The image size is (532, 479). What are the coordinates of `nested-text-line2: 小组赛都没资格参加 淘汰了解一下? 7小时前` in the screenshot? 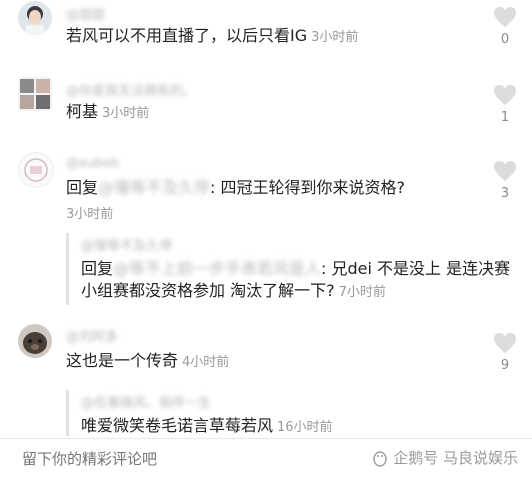 It's located at (295, 292).